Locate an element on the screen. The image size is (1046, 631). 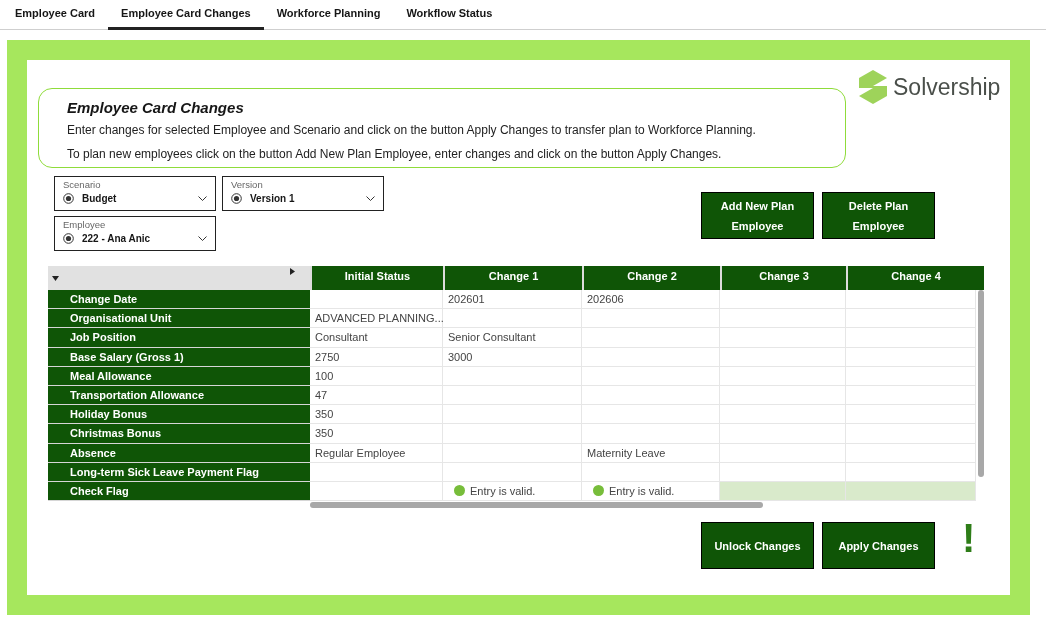
dropdown-label: Version is located at coordinates (247, 184).